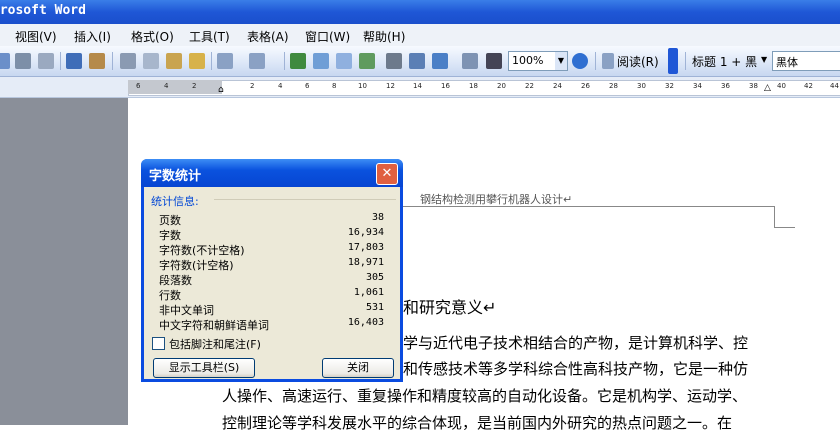  What do you see at coordinates (417, 61) in the screenshot?
I see `drawing-icon` at bounding box center [417, 61].